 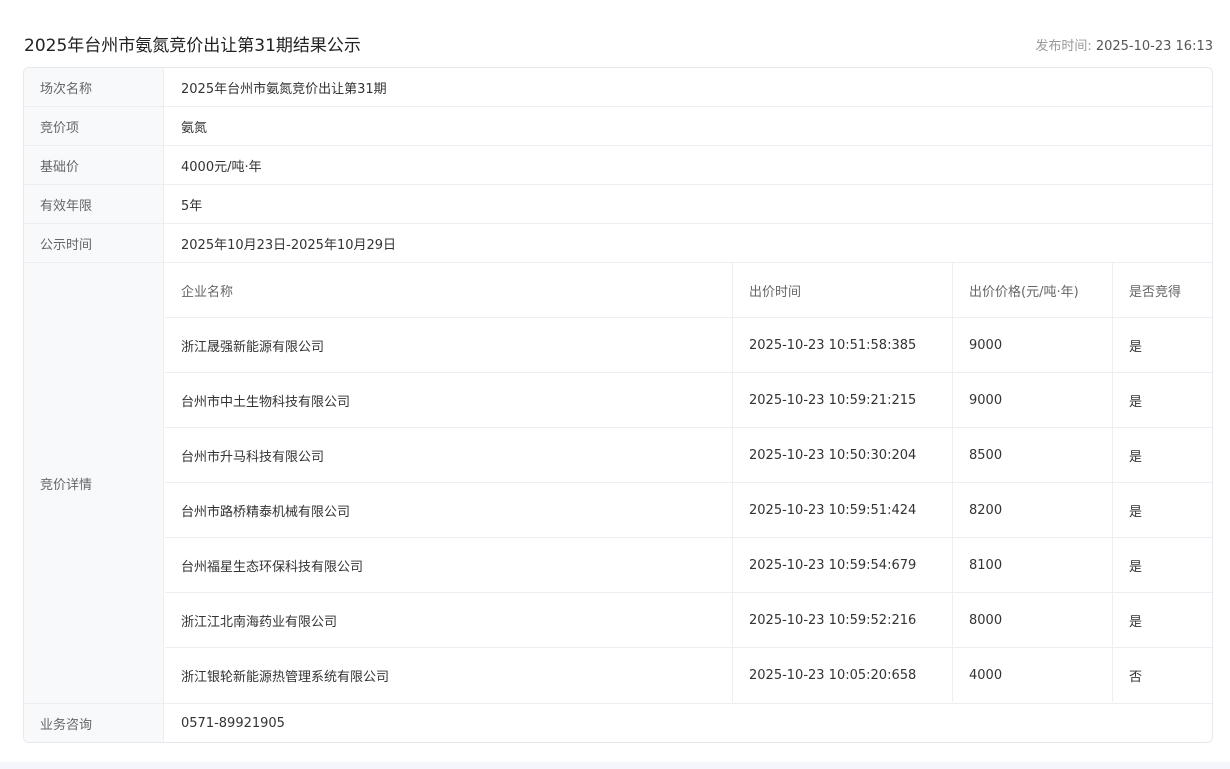 I want to click on bid-table-header: 企业名称 出价时间 出价价格(元/吨·年) 是否竞得, so click(x=688, y=290).